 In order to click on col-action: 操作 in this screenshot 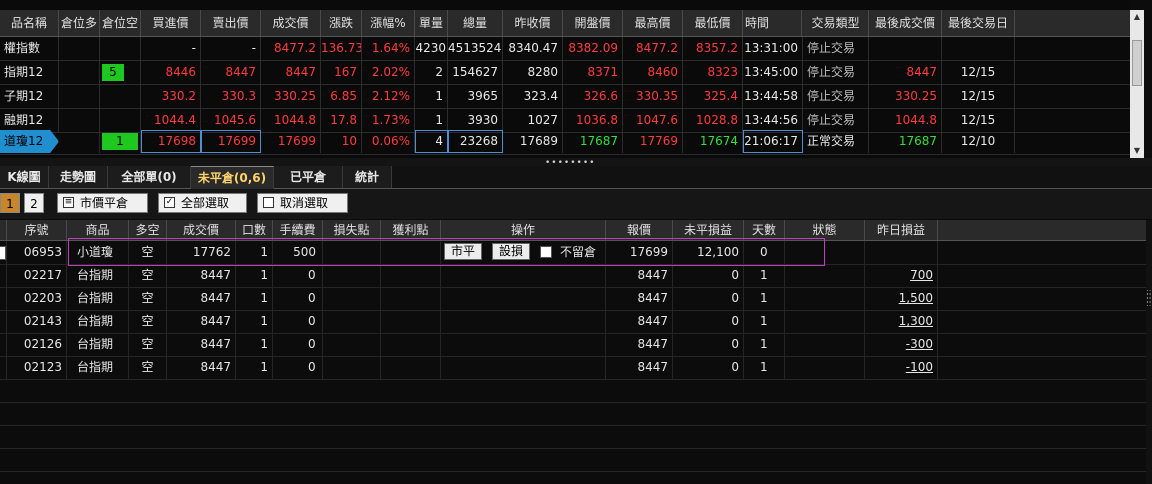, I will do `click(523, 230)`.